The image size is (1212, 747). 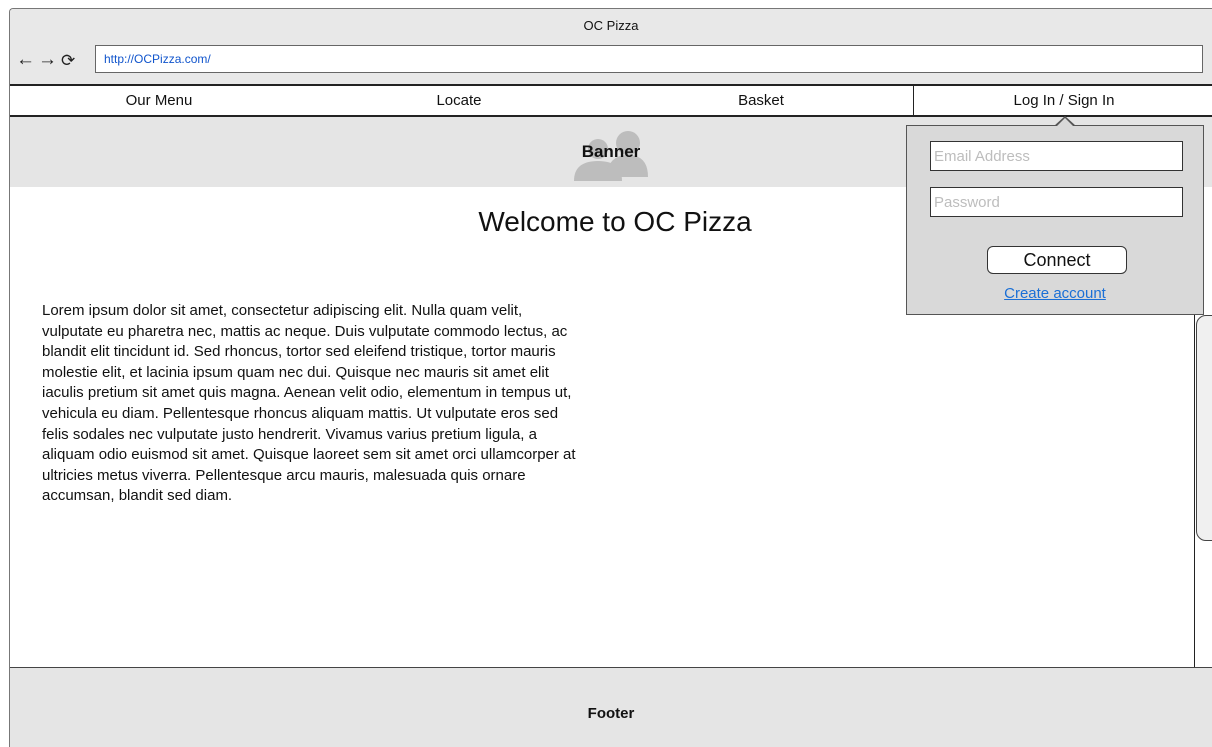 I want to click on address-bar: http://OCPizza.com/, so click(x=649, y=59).